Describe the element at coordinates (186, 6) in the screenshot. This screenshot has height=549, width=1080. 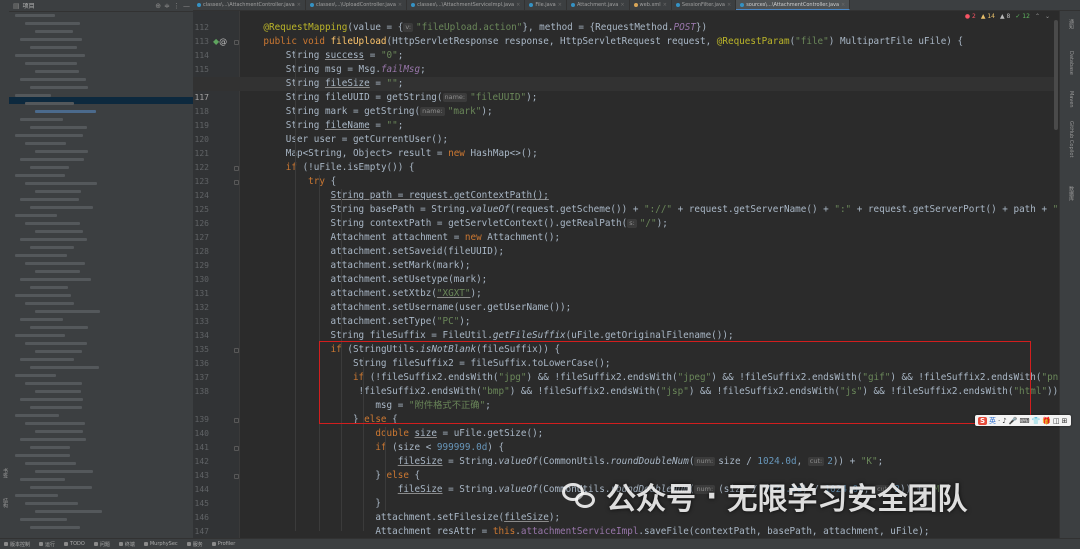
I see `minimize-icon: —` at that location.